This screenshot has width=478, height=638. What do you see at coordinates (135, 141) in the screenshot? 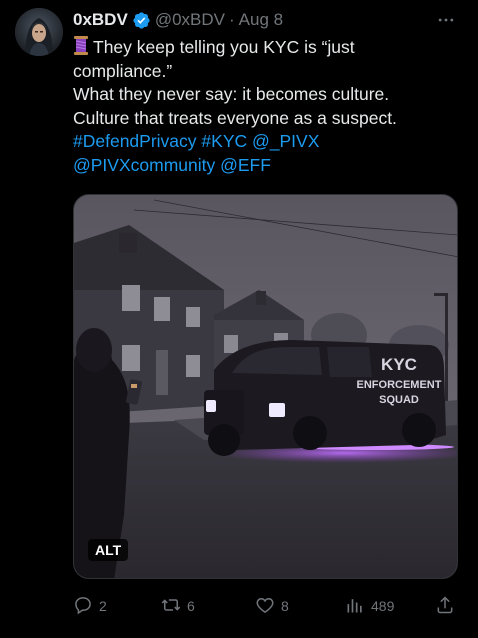
I see `hashtag-defendprivacy: #DefendPrivacy` at bounding box center [135, 141].